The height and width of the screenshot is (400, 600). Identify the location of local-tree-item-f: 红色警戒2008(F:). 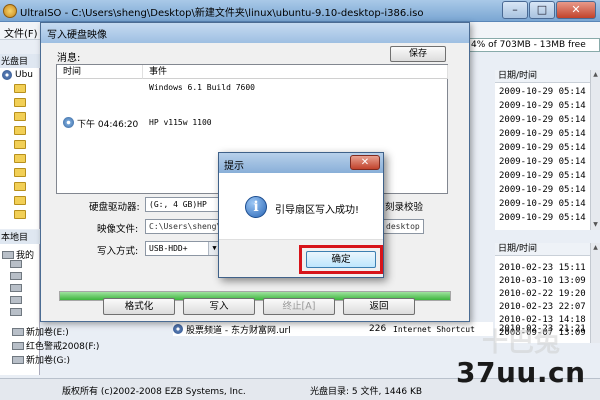
(55, 345).